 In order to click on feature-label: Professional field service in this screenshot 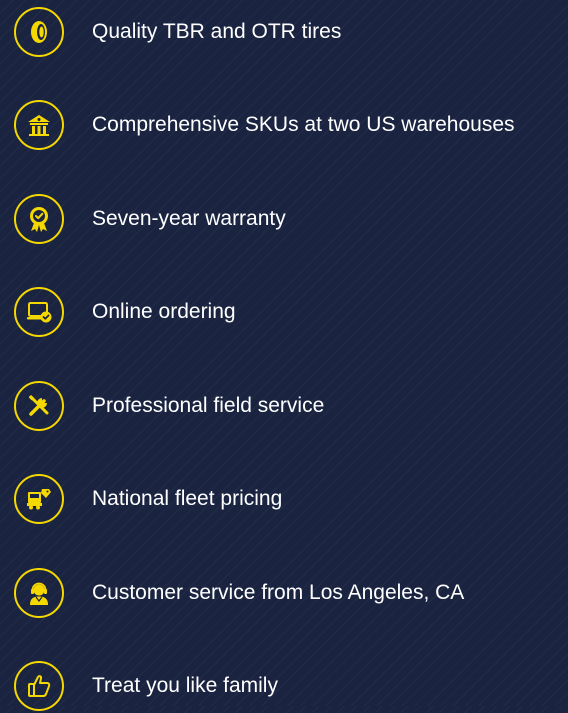, I will do `click(208, 405)`.